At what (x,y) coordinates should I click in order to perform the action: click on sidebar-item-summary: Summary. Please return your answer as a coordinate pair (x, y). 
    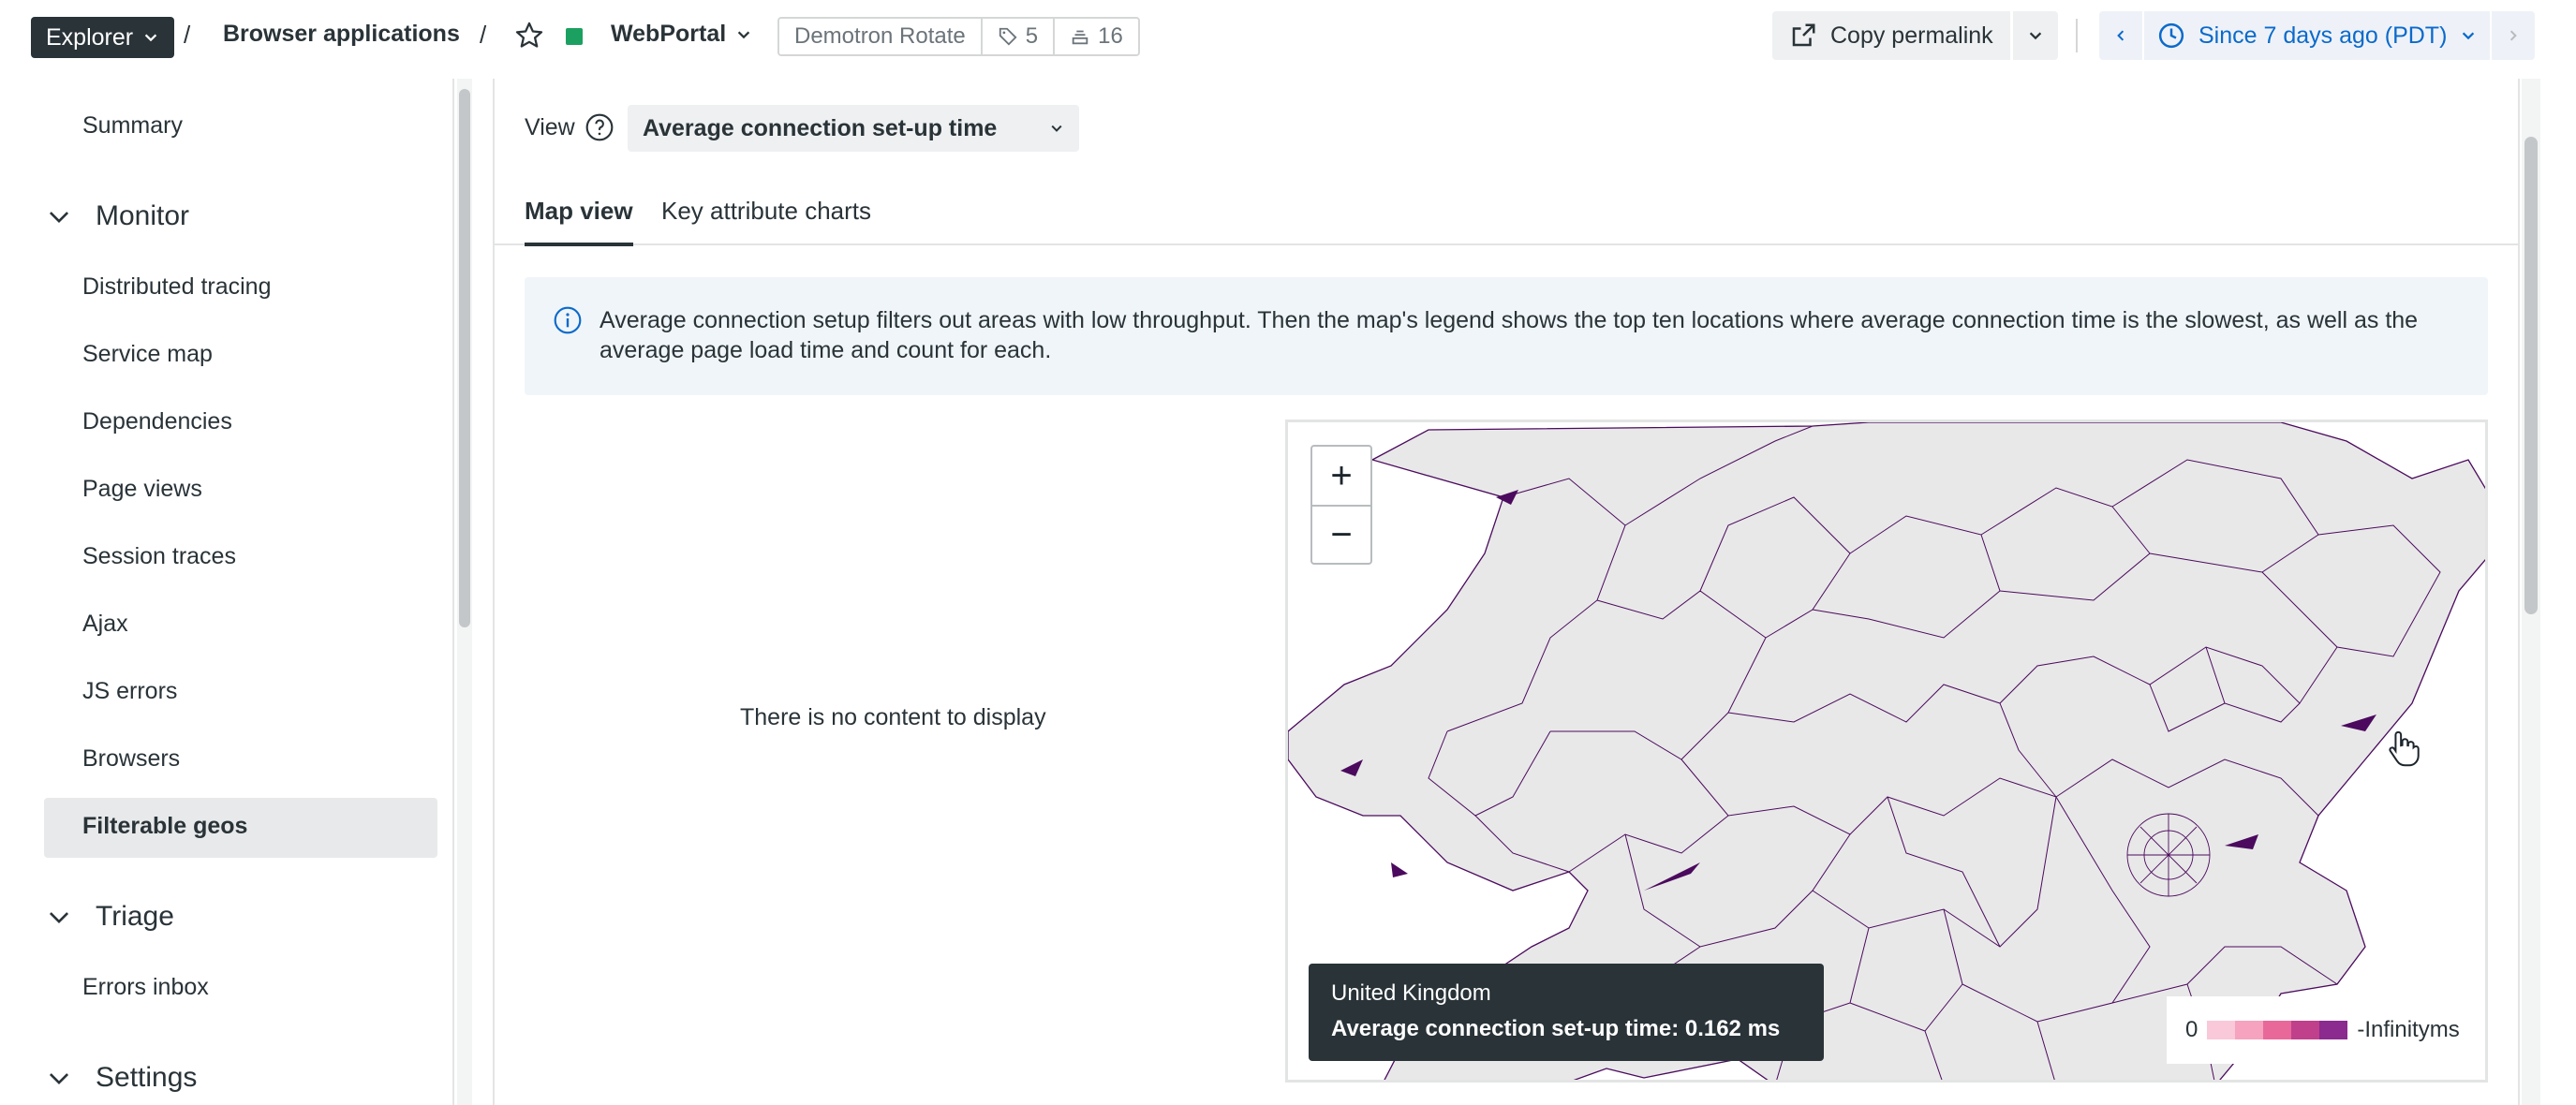
    Looking at the image, I should click on (132, 126).